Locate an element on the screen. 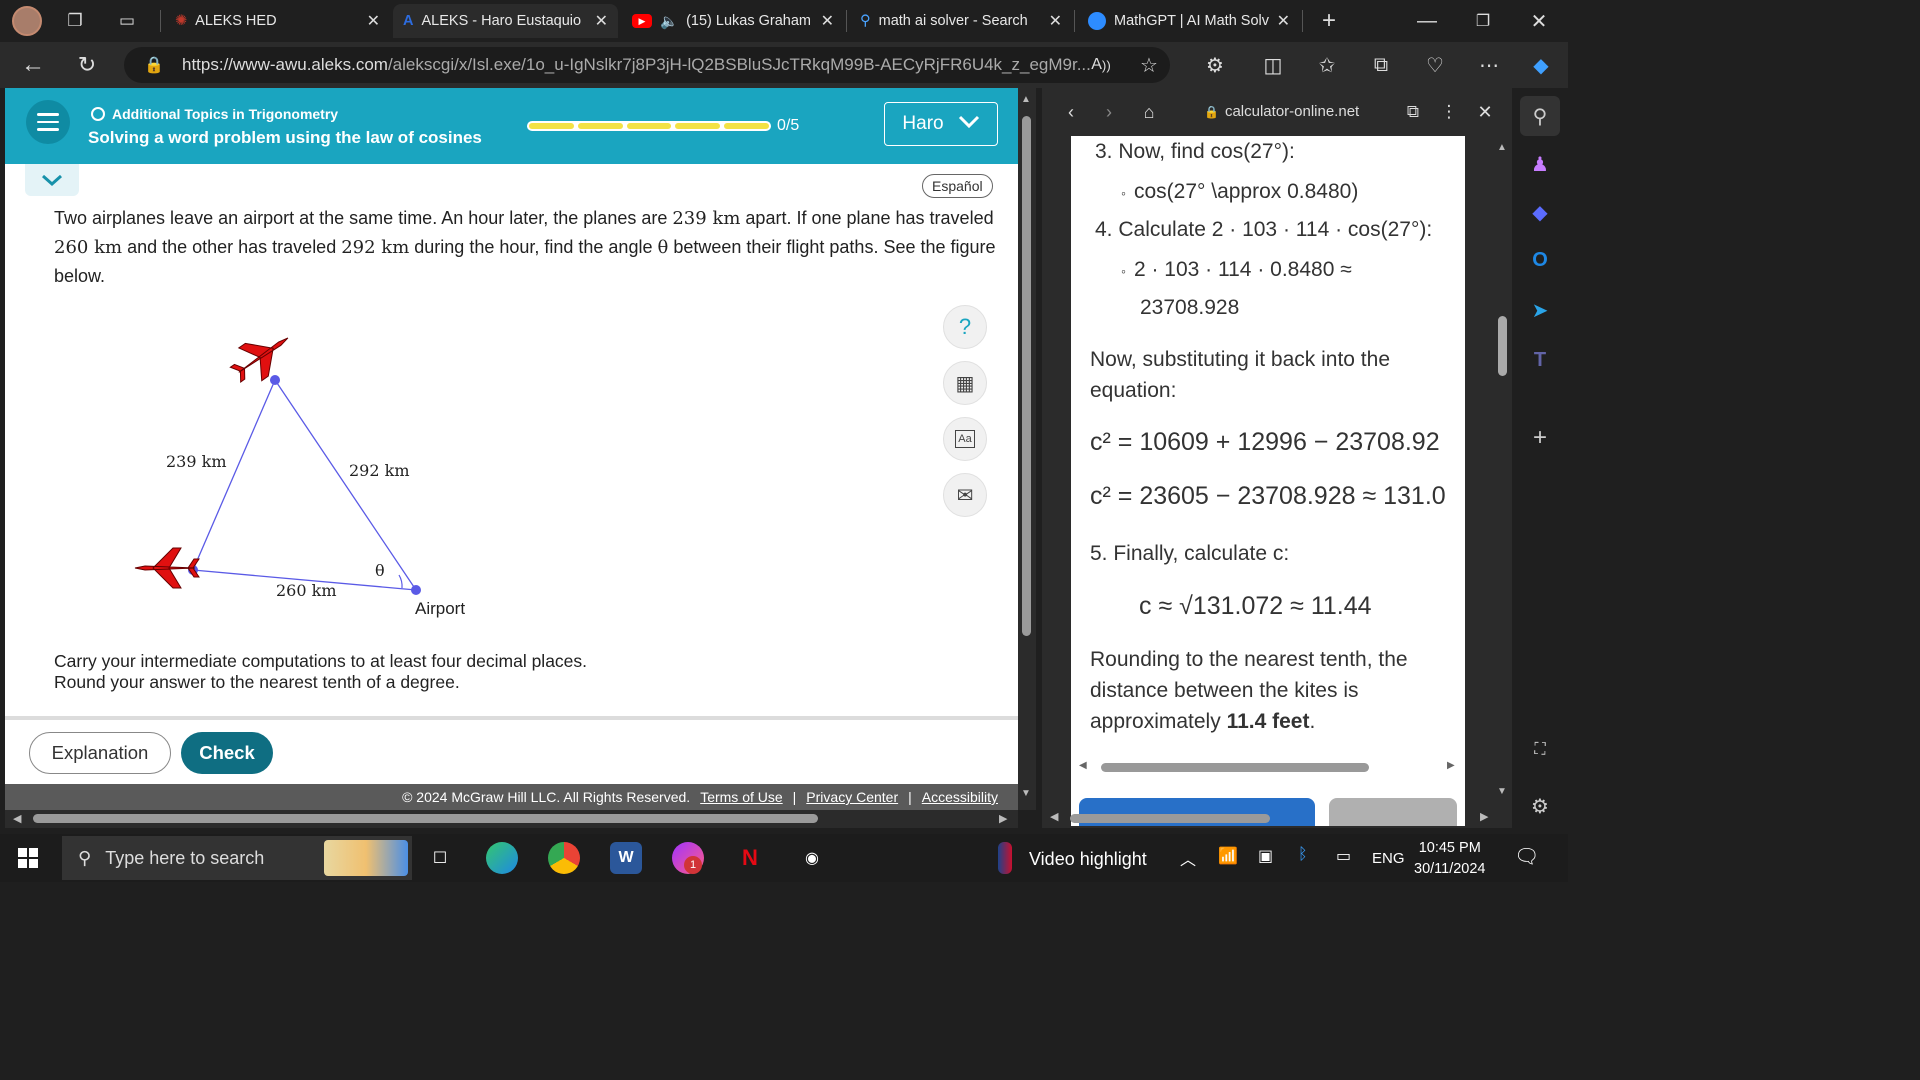  more-options-icon: ⋯ is located at coordinates (1489, 65).